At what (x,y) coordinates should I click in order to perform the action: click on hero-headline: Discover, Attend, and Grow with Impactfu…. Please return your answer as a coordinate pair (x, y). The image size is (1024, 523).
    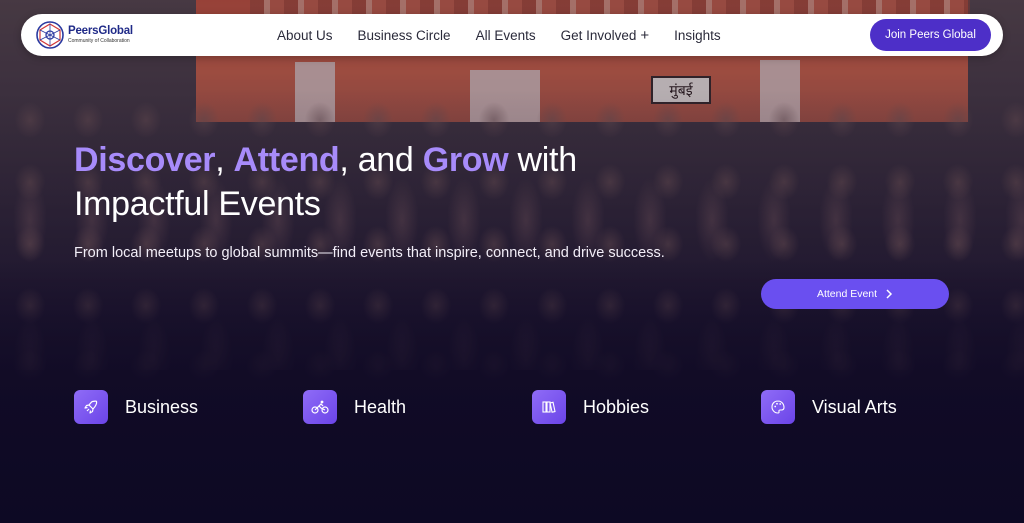
    Looking at the image, I should click on (325, 182).